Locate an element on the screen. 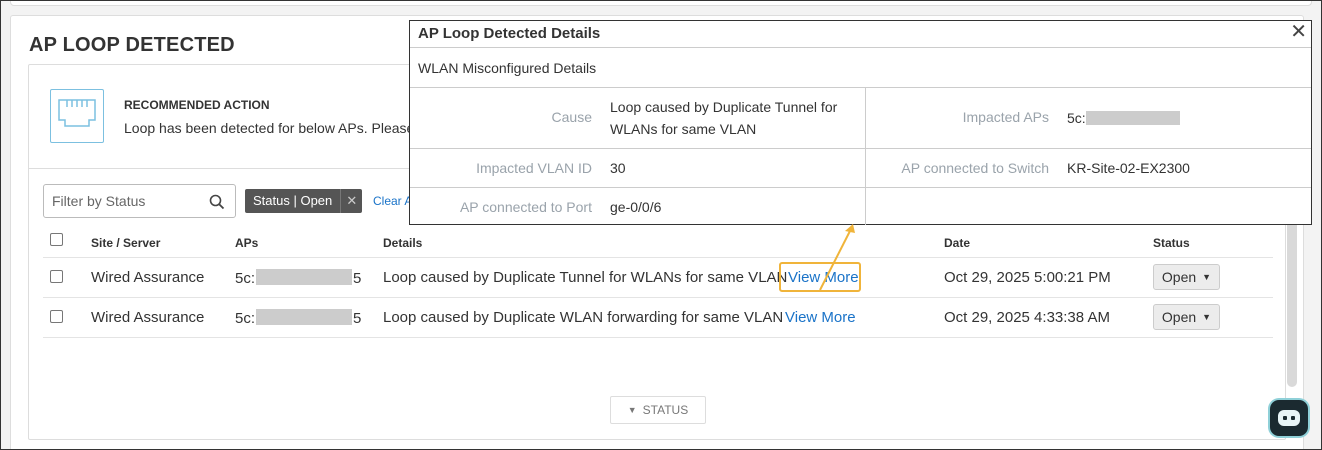 The image size is (1322, 450). callout-arrow is located at coordinates (837, 257).